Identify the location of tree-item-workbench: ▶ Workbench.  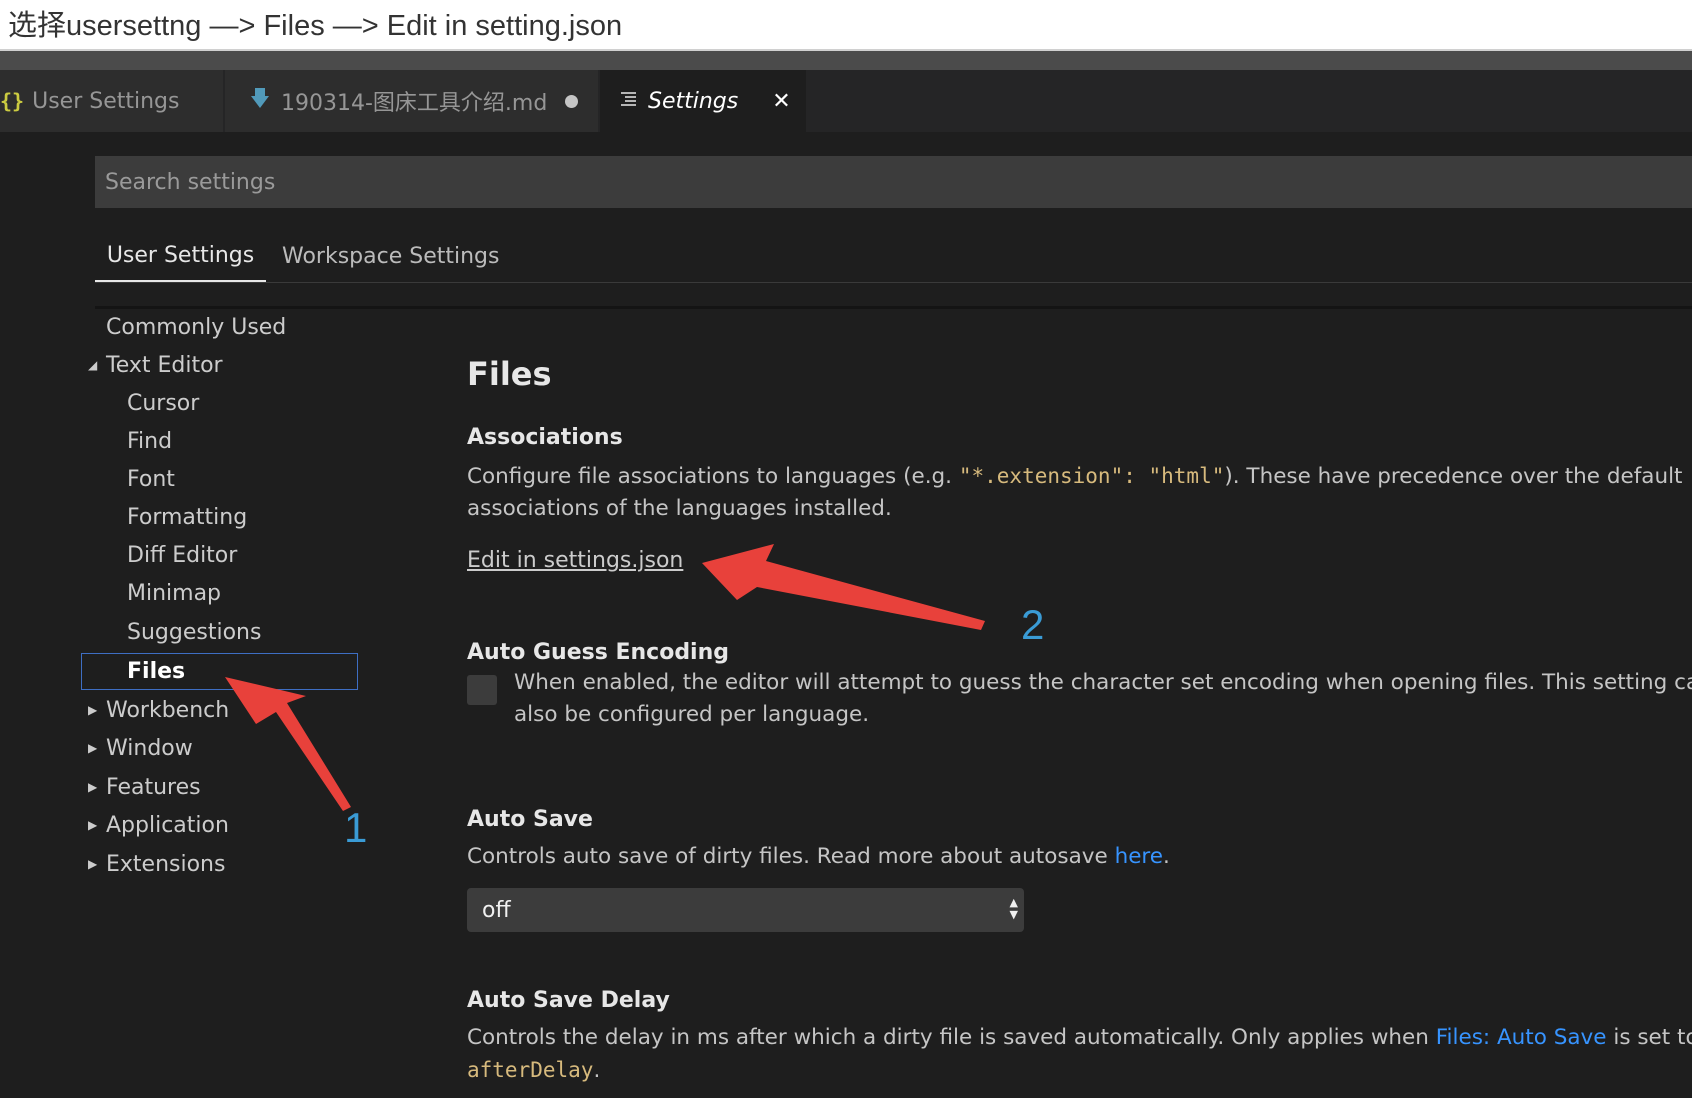
(159, 710).